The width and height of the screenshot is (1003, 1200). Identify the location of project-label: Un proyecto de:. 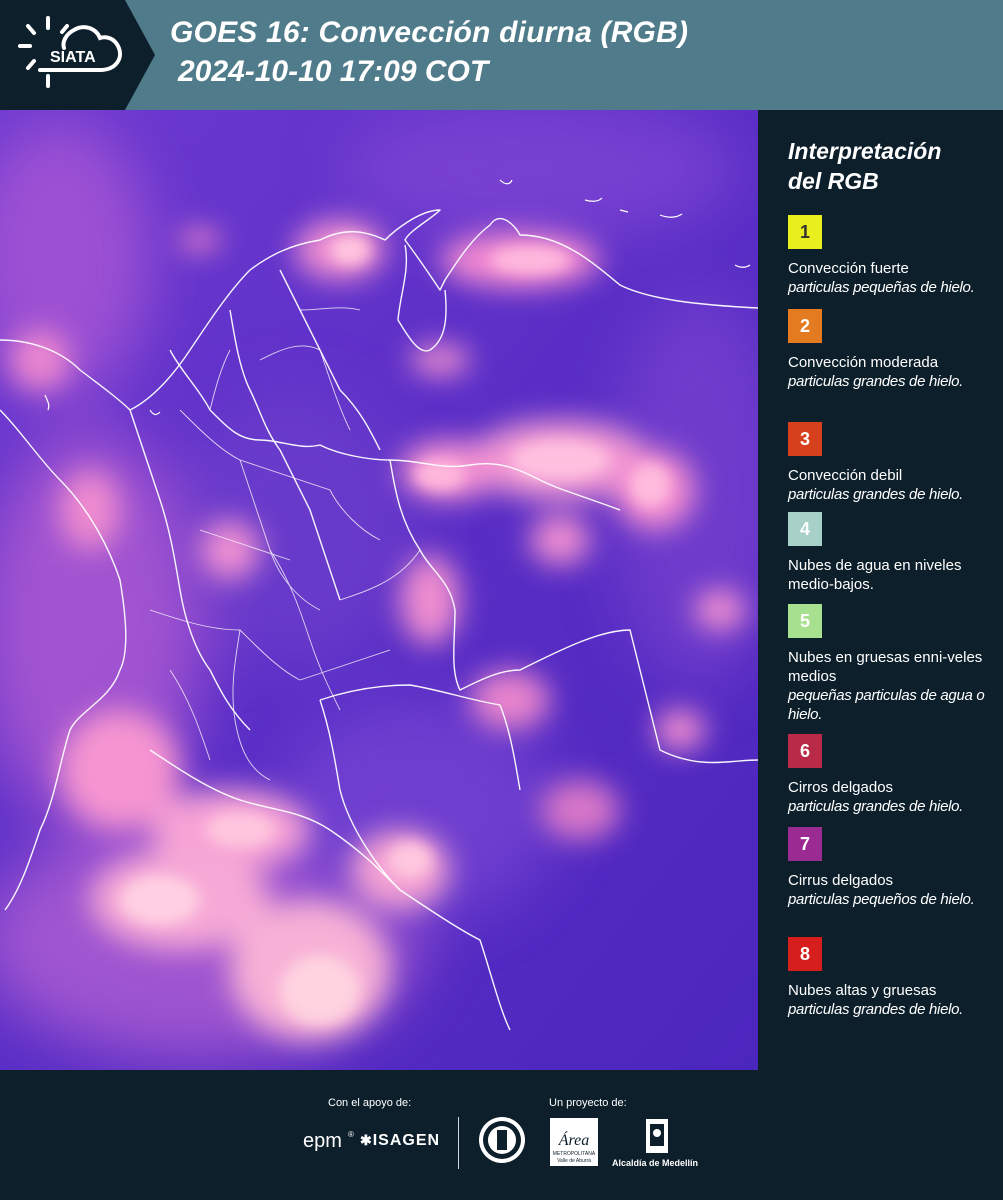
(588, 1103).